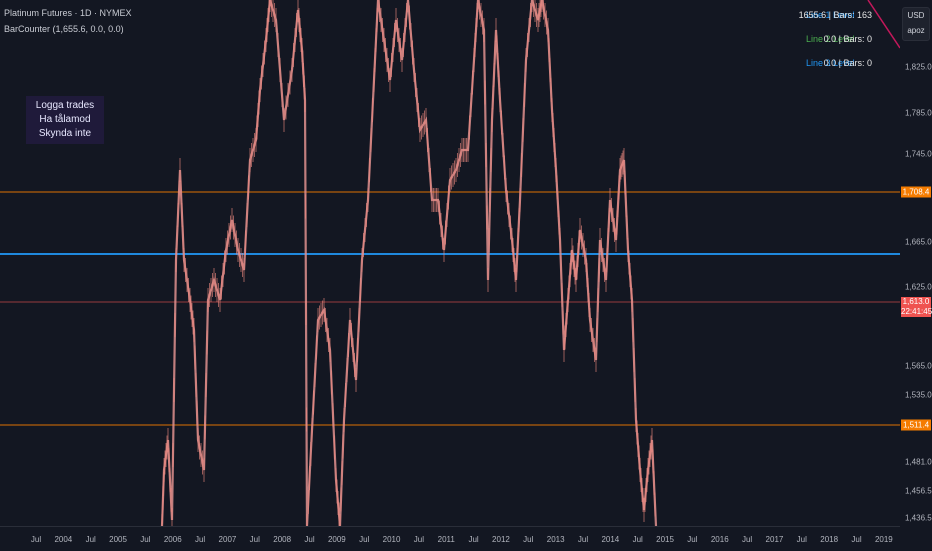 This screenshot has height=551, width=932. I want to click on axis-corner, so click(916, 538).